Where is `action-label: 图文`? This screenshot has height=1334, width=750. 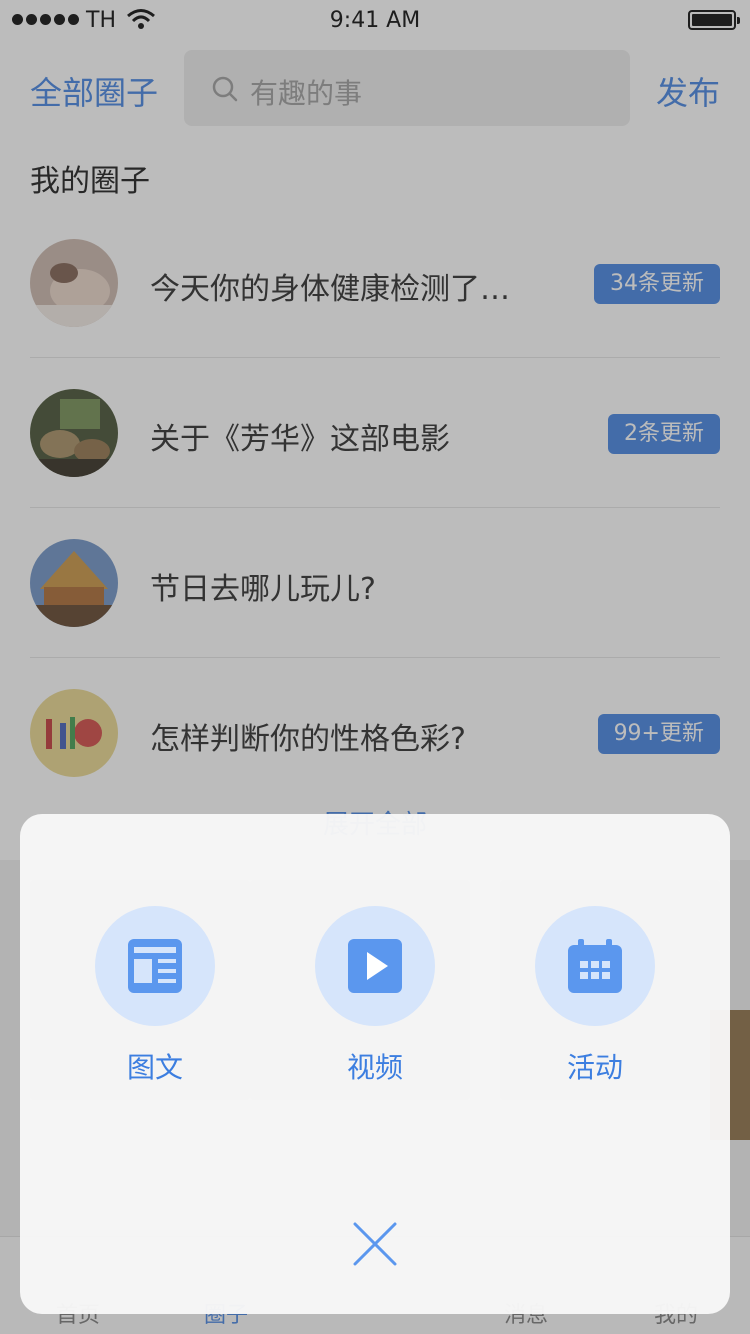
action-label: 图文 is located at coordinates (154, 1067).